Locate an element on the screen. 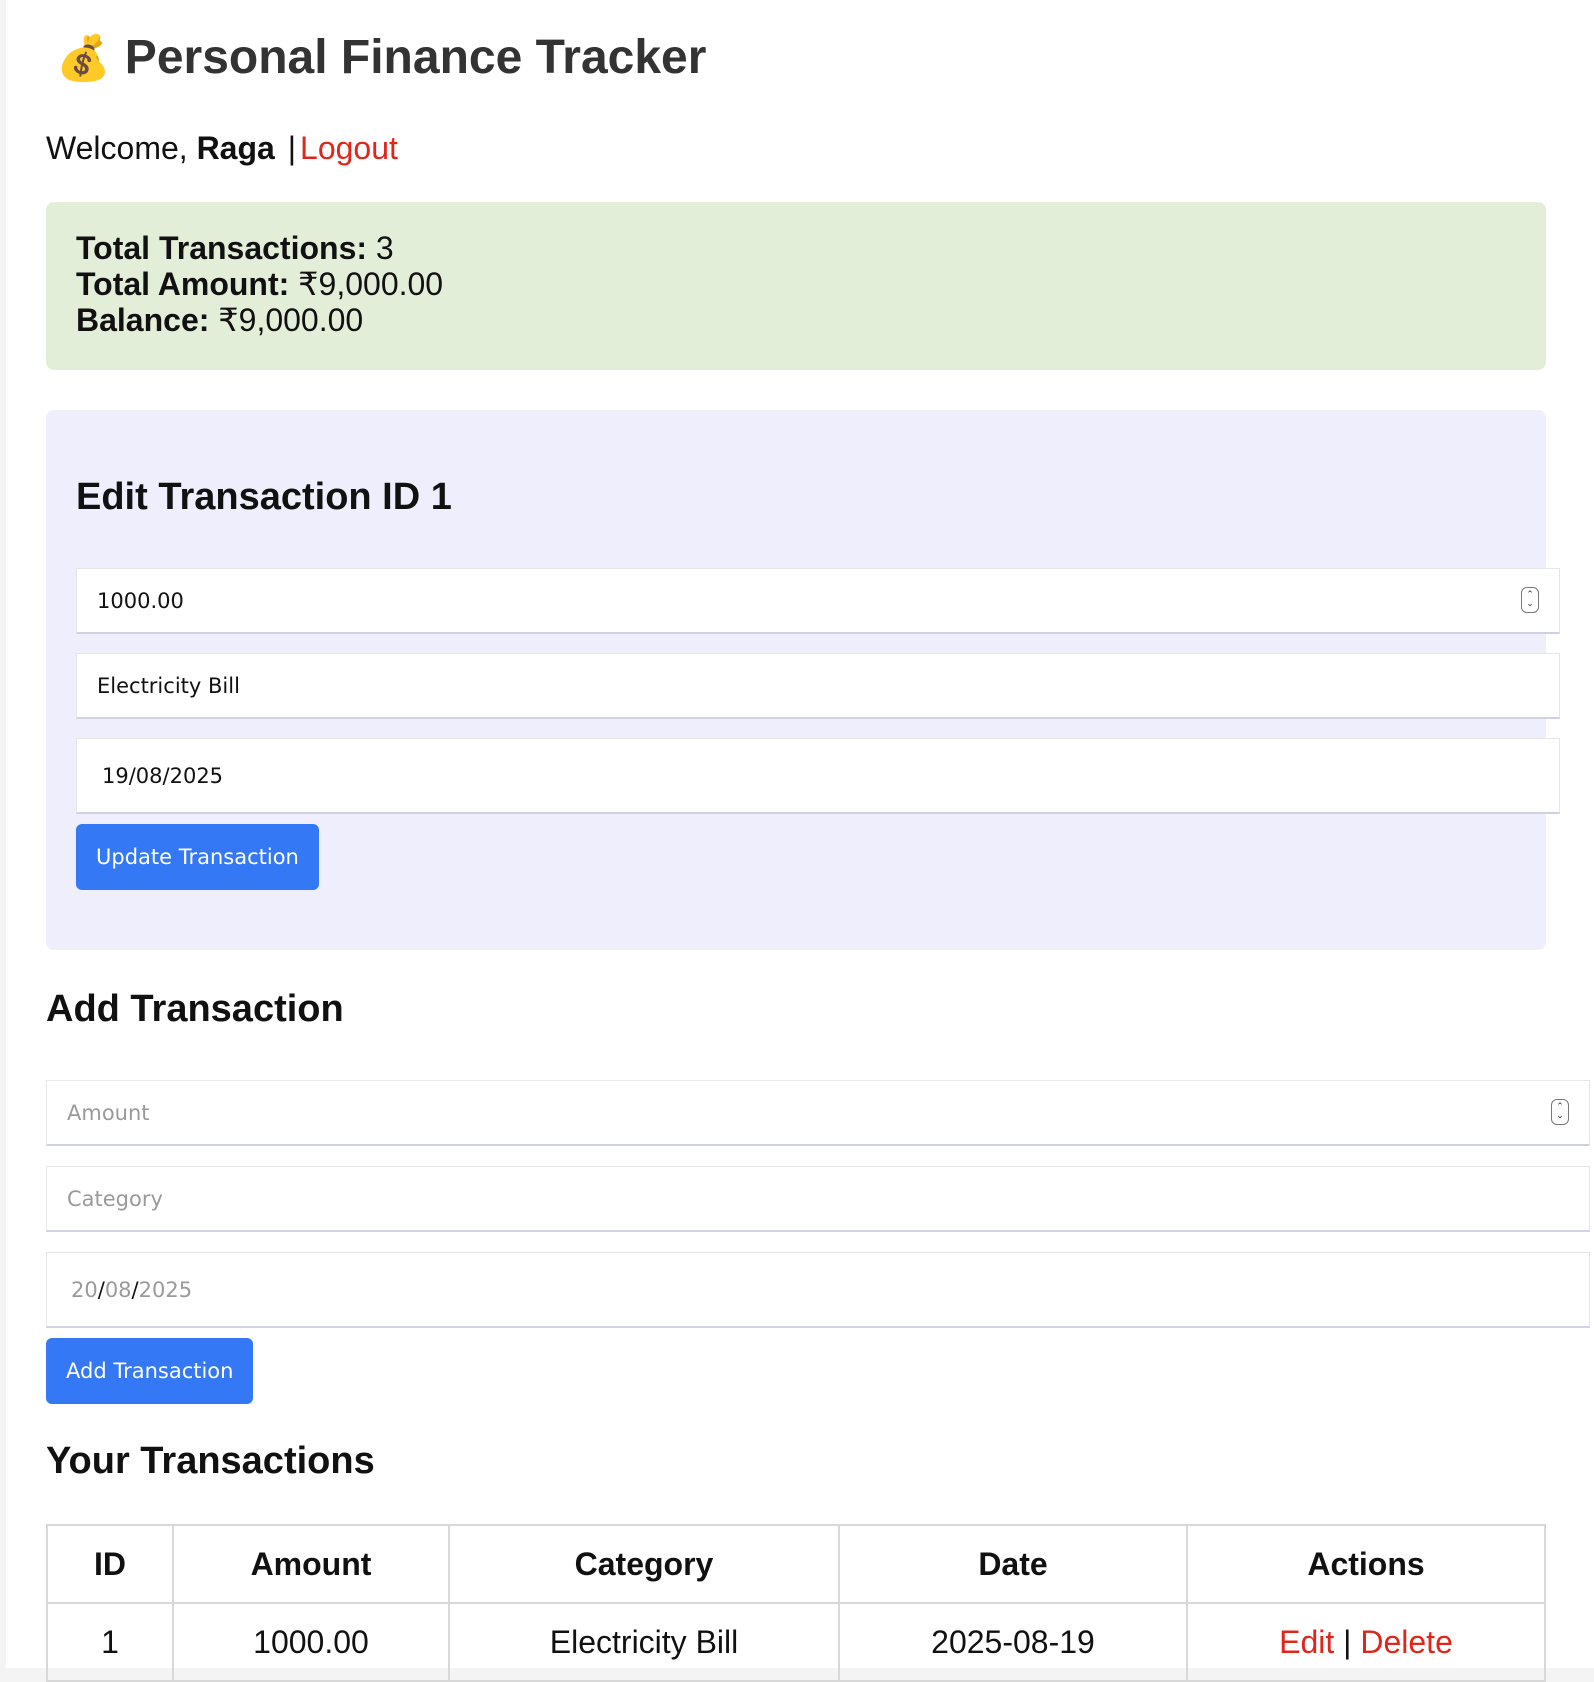  balance-value: ₹9,000.00 is located at coordinates (291, 320).